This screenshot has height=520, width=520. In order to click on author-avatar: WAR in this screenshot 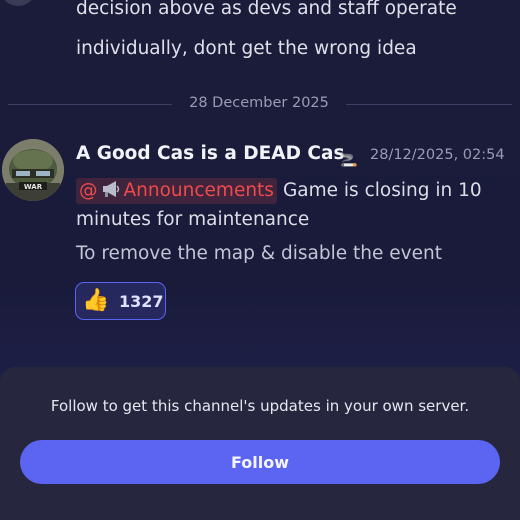, I will do `click(33, 170)`.